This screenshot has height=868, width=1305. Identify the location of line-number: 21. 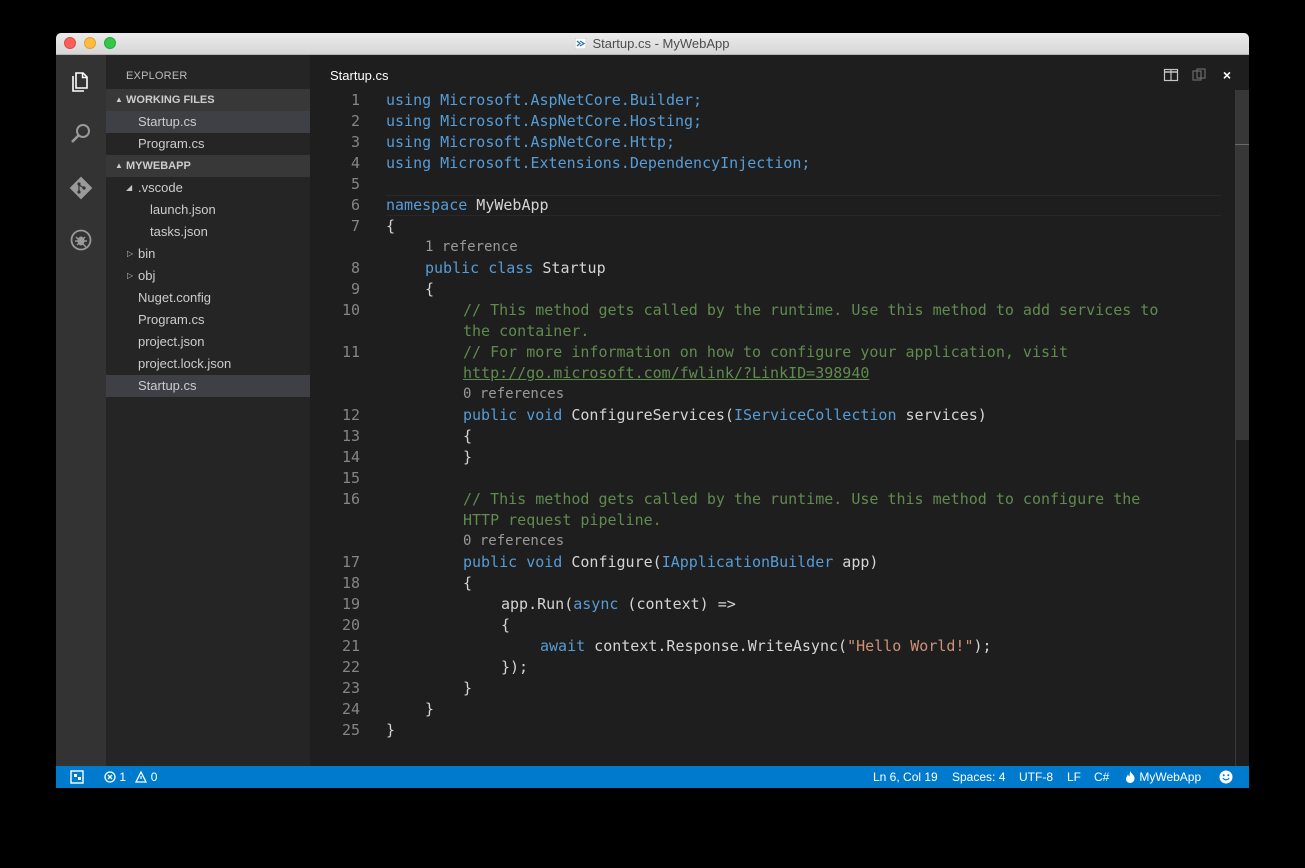
(350, 646).